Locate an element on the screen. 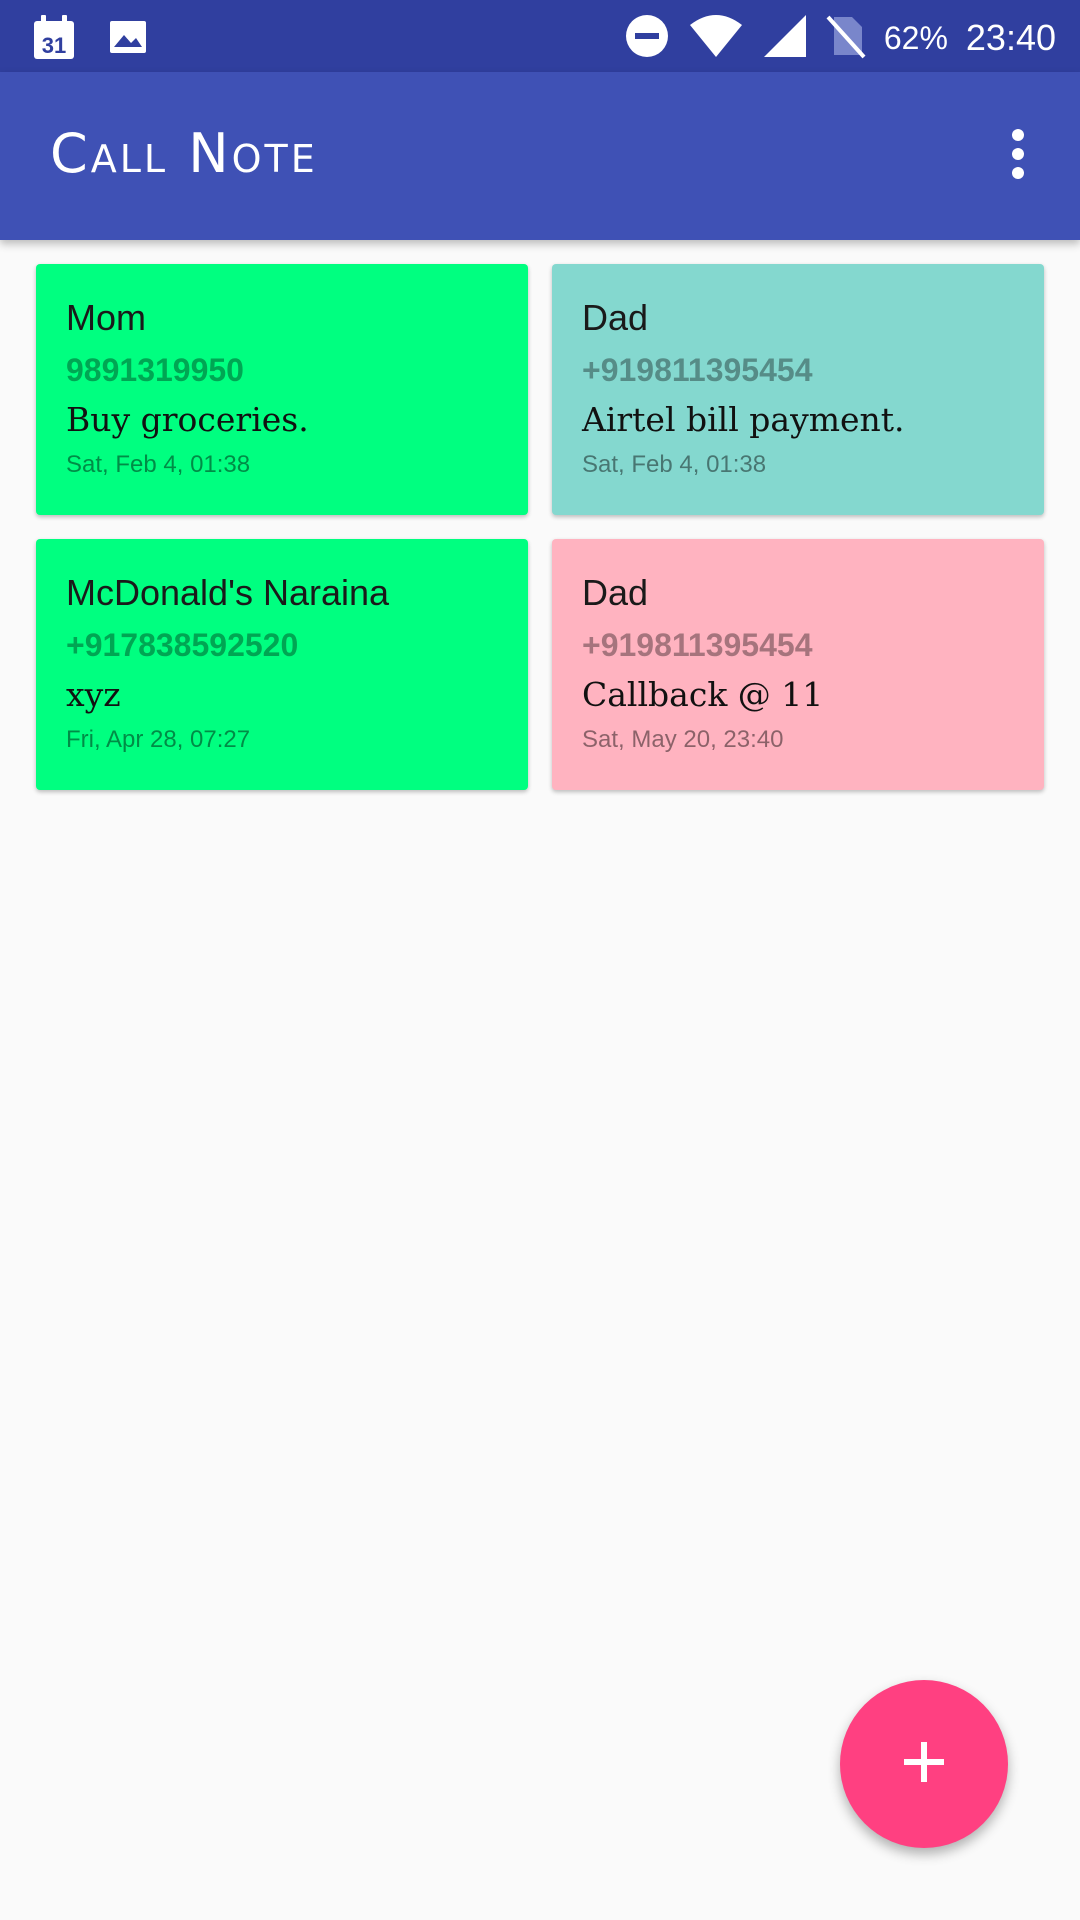 The height and width of the screenshot is (1920, 1080). status-time: 23:40 is located at coordinates (1010, 37).